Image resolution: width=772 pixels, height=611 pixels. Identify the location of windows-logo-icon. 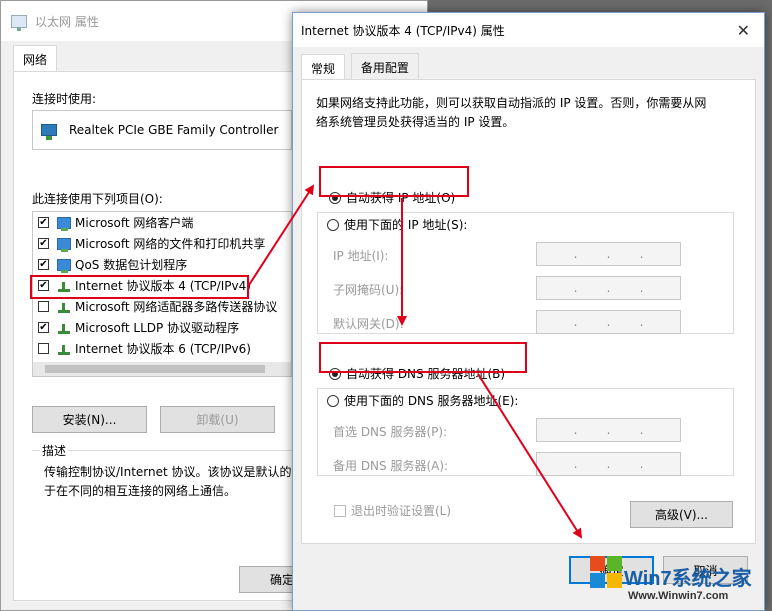
(607, 573).